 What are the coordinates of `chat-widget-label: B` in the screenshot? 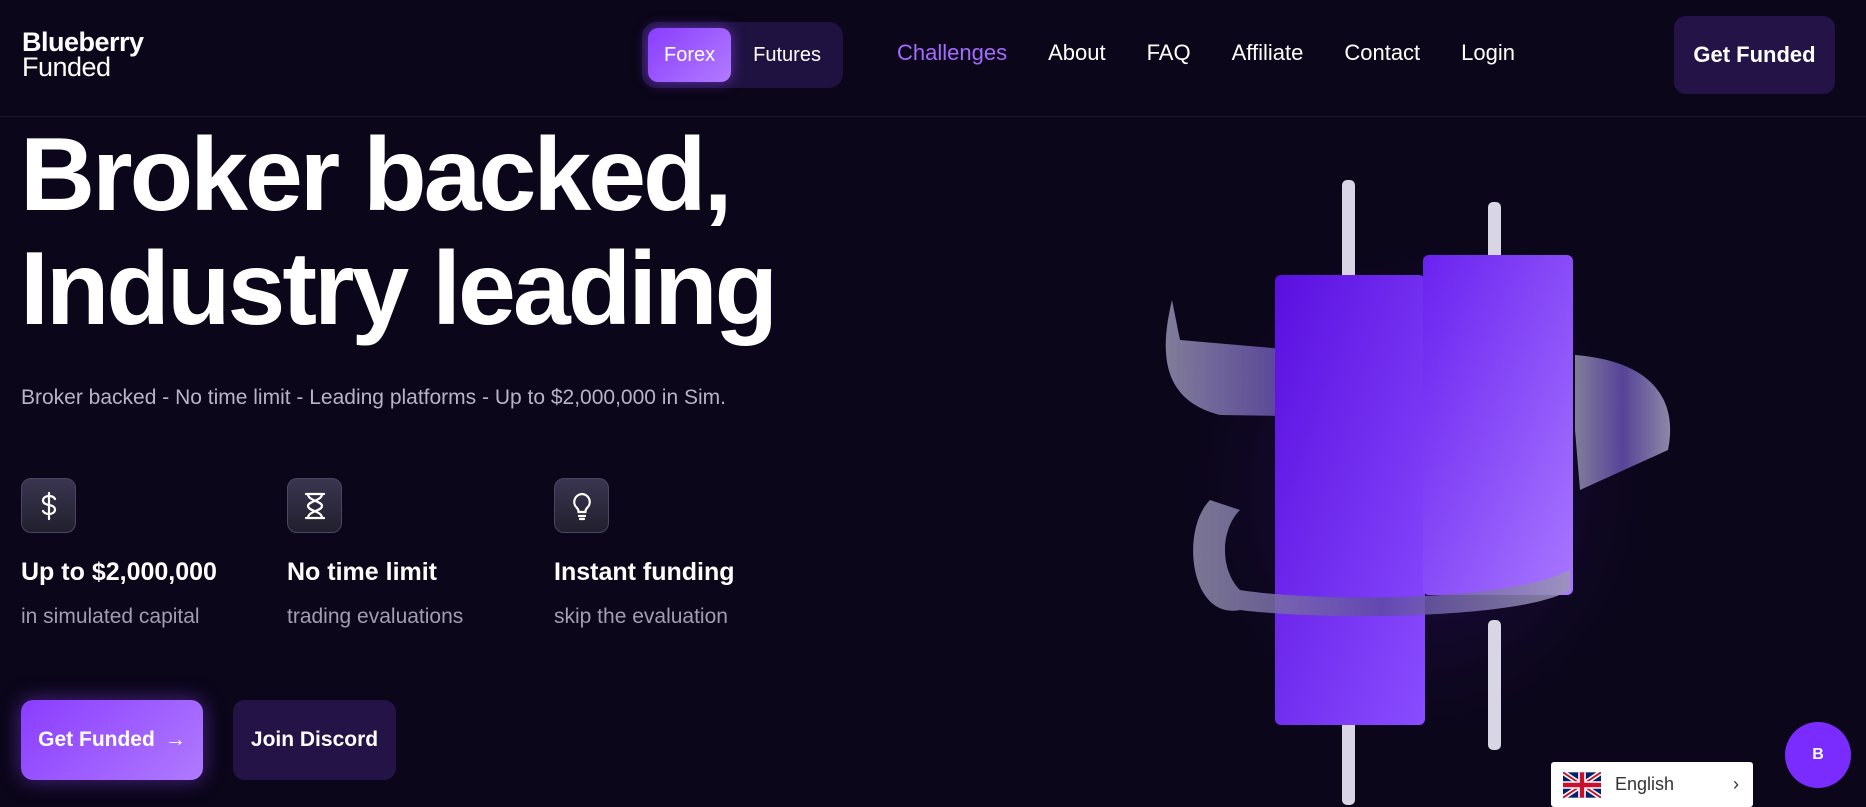 It's located at (1818, 754).